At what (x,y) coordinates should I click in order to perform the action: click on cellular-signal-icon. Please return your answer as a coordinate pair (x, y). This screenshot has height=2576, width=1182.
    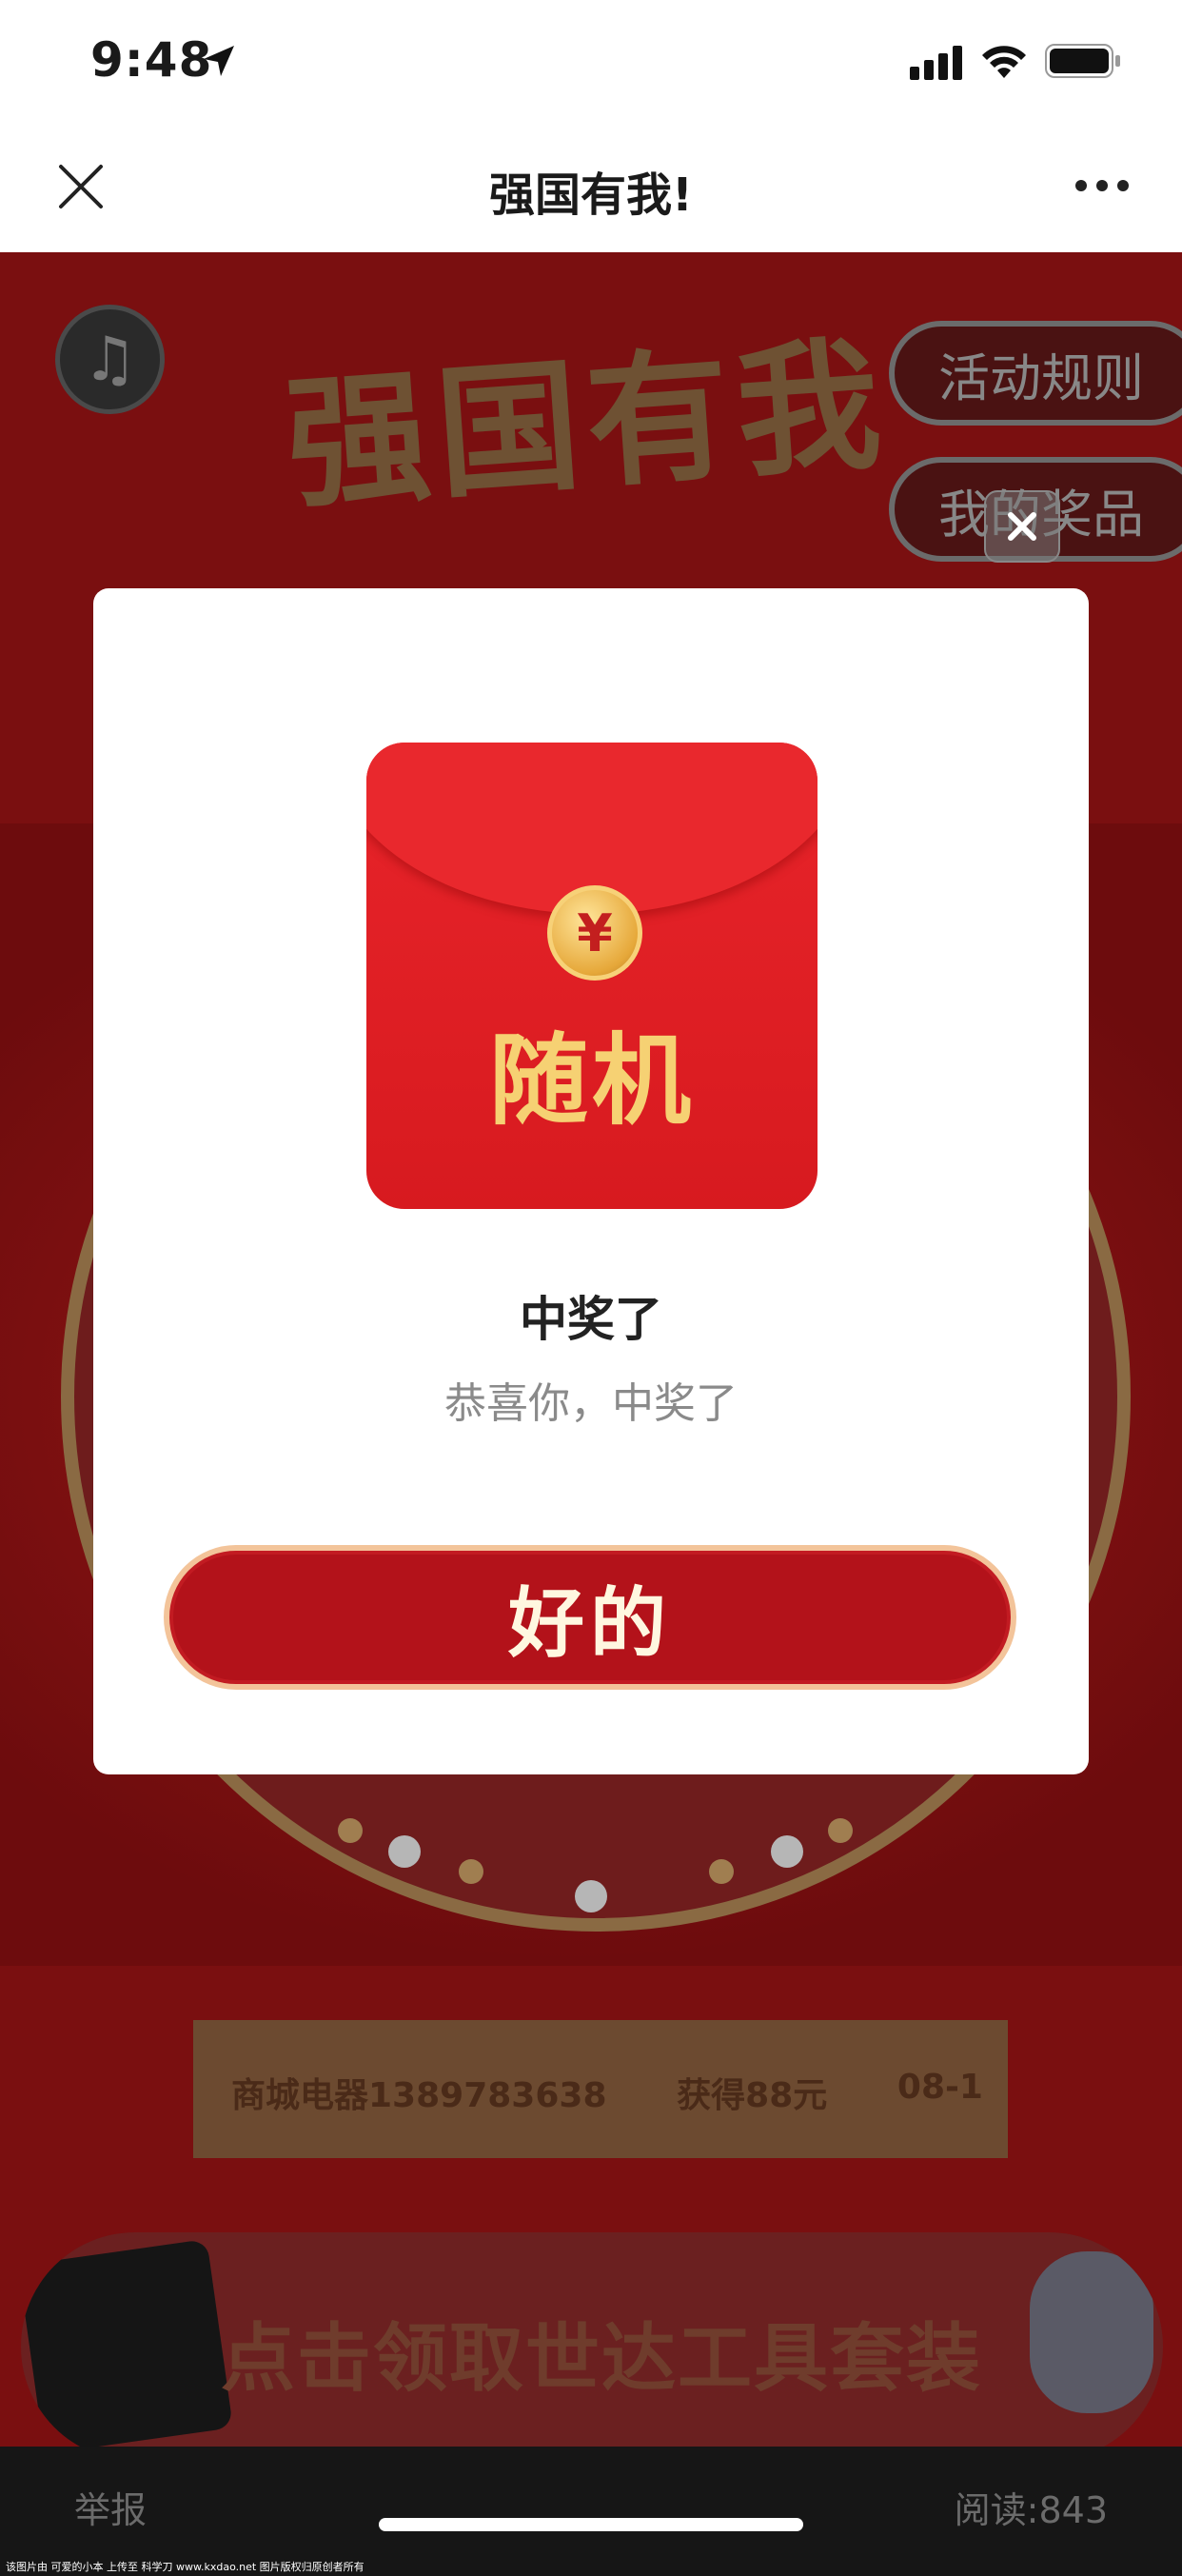
    Looking at the image, I should click on (936, 63).